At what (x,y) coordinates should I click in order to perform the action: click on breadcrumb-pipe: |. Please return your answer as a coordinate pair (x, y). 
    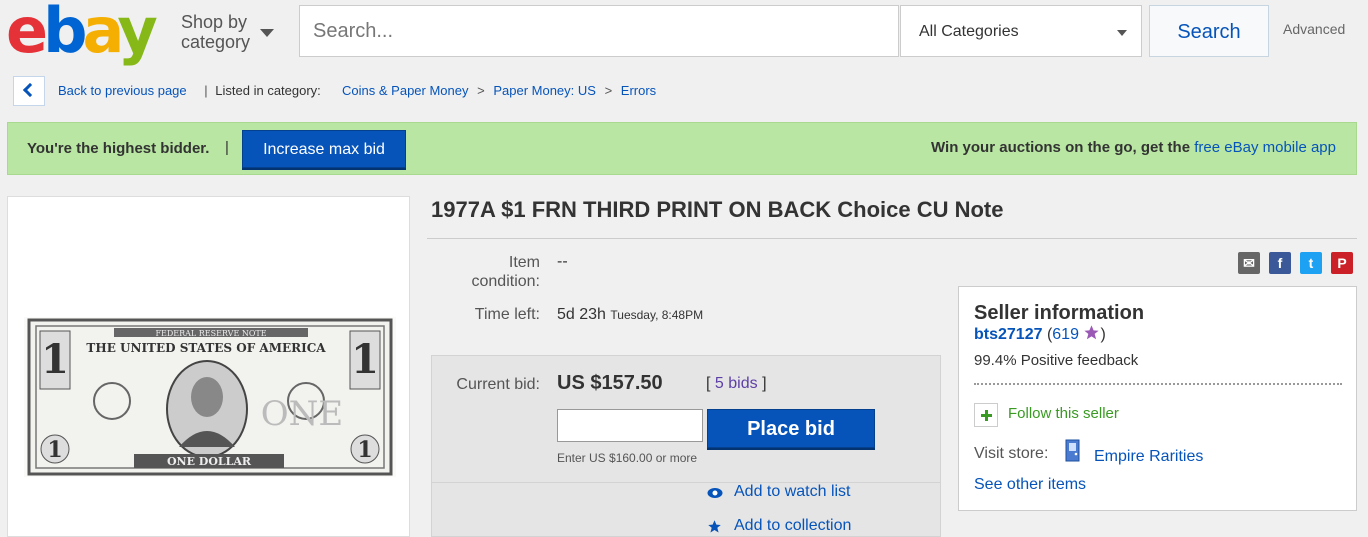
    Looking at the image, I should click on (206, 90).